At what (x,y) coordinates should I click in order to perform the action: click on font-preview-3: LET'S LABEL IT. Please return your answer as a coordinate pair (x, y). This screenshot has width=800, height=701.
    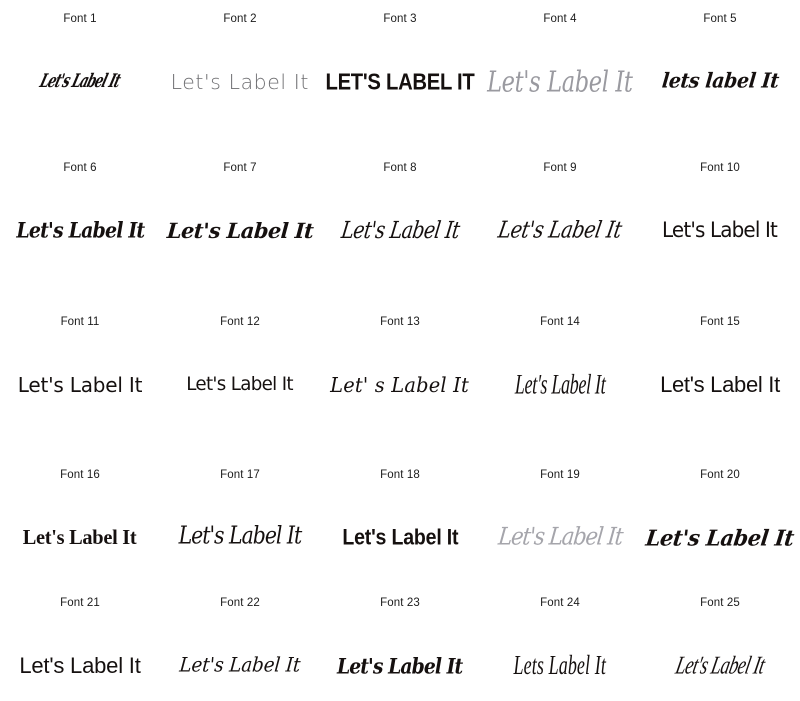
    Looking at the image, I should click on (400, 82).